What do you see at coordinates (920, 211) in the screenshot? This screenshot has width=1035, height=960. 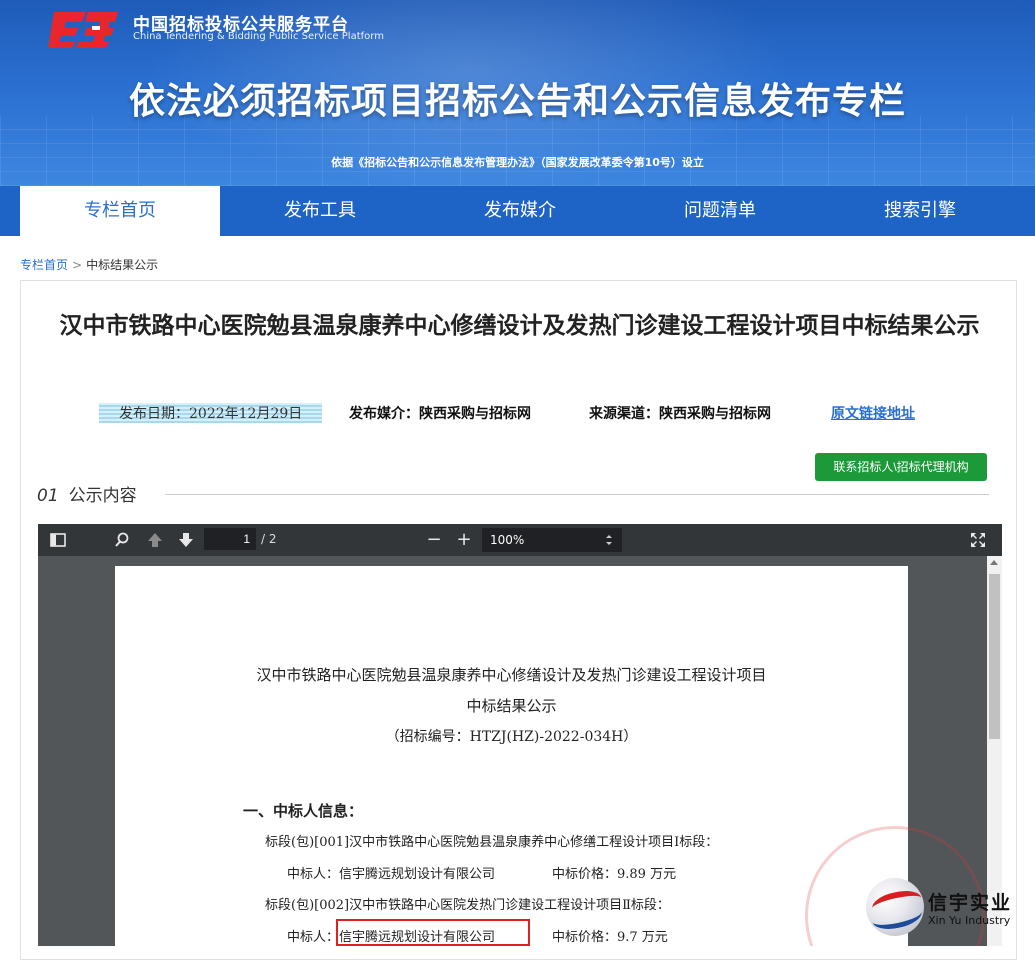 I see `nav-item-search-engine: 搜索引擎` at bounding box center [920, 211].